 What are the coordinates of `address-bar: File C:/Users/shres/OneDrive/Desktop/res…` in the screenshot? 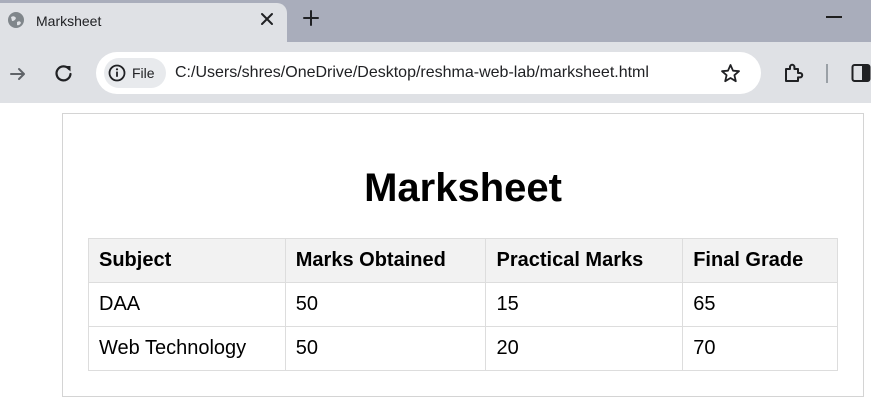 It's located at (428, 73).